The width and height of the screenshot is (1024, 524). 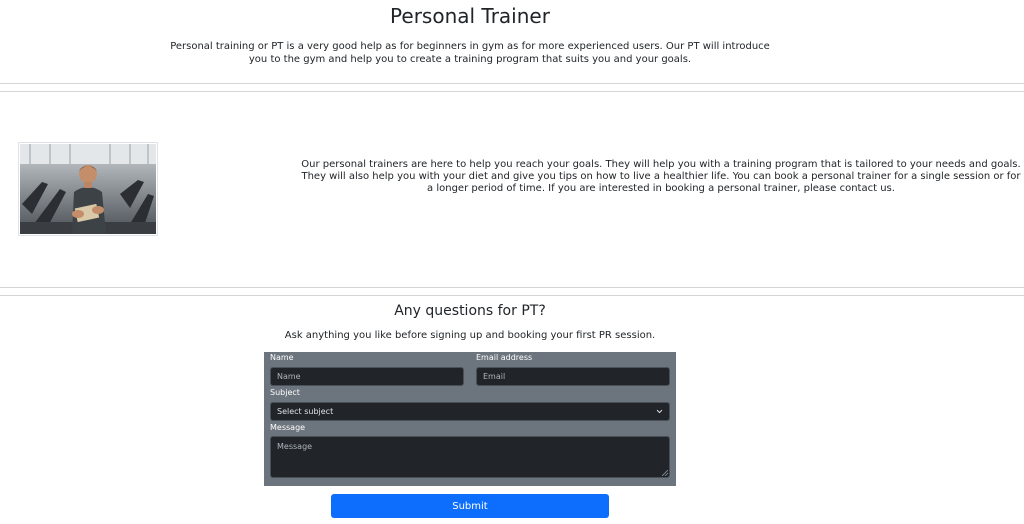 What do you see at coordinates (470, 16) in the screenshot?
I see `page-title: Personal Trainer` at bounding box center [470, 16].